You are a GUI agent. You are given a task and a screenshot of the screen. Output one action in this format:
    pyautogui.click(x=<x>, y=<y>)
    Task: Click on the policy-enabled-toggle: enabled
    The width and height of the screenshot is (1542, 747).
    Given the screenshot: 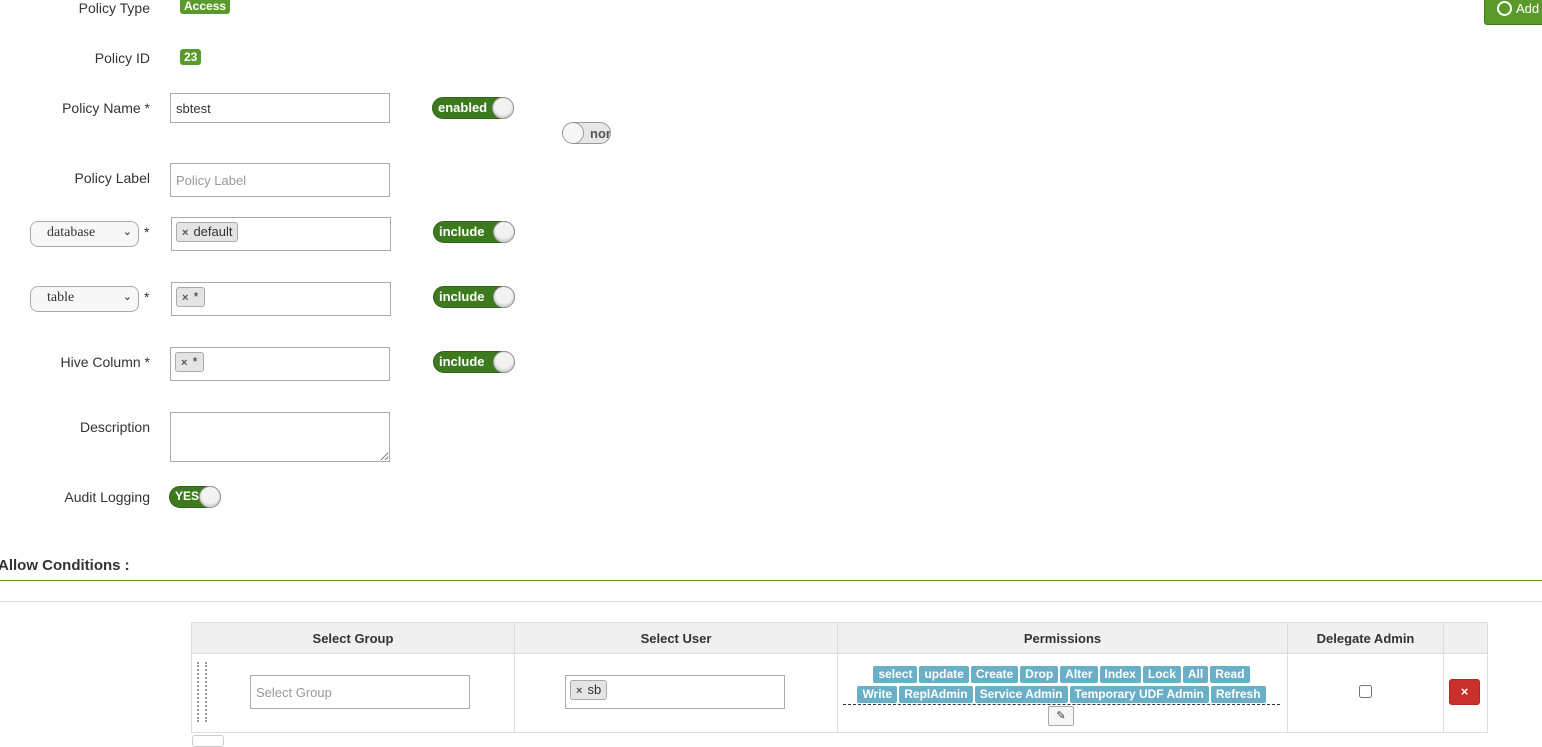 What is the action you would take?
    pyautogui.click(x=473, y=108)
    